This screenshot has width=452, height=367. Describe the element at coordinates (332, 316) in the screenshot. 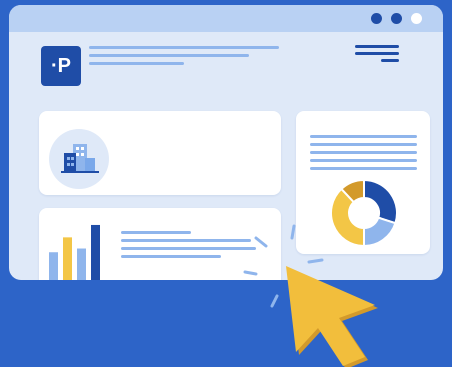

I see `cursor-arrow-icon` at that location.